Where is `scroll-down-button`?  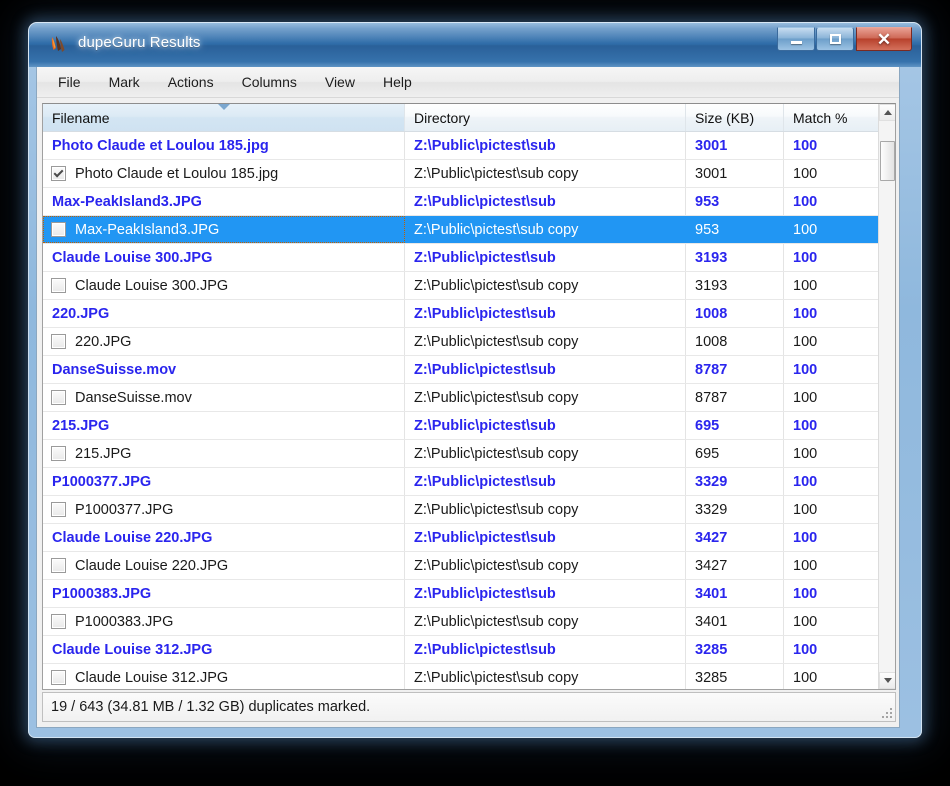
scroll-down-button is located at coordinates (887, 680).